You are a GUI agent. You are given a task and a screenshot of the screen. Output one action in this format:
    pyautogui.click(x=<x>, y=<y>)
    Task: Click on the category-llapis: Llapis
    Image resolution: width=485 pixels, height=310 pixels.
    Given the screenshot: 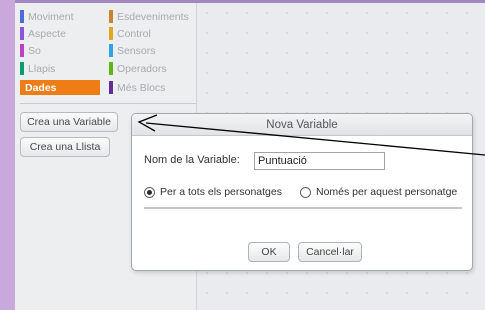 What is the action you would take?
    pyautogui.click(x=60, y=68)
    